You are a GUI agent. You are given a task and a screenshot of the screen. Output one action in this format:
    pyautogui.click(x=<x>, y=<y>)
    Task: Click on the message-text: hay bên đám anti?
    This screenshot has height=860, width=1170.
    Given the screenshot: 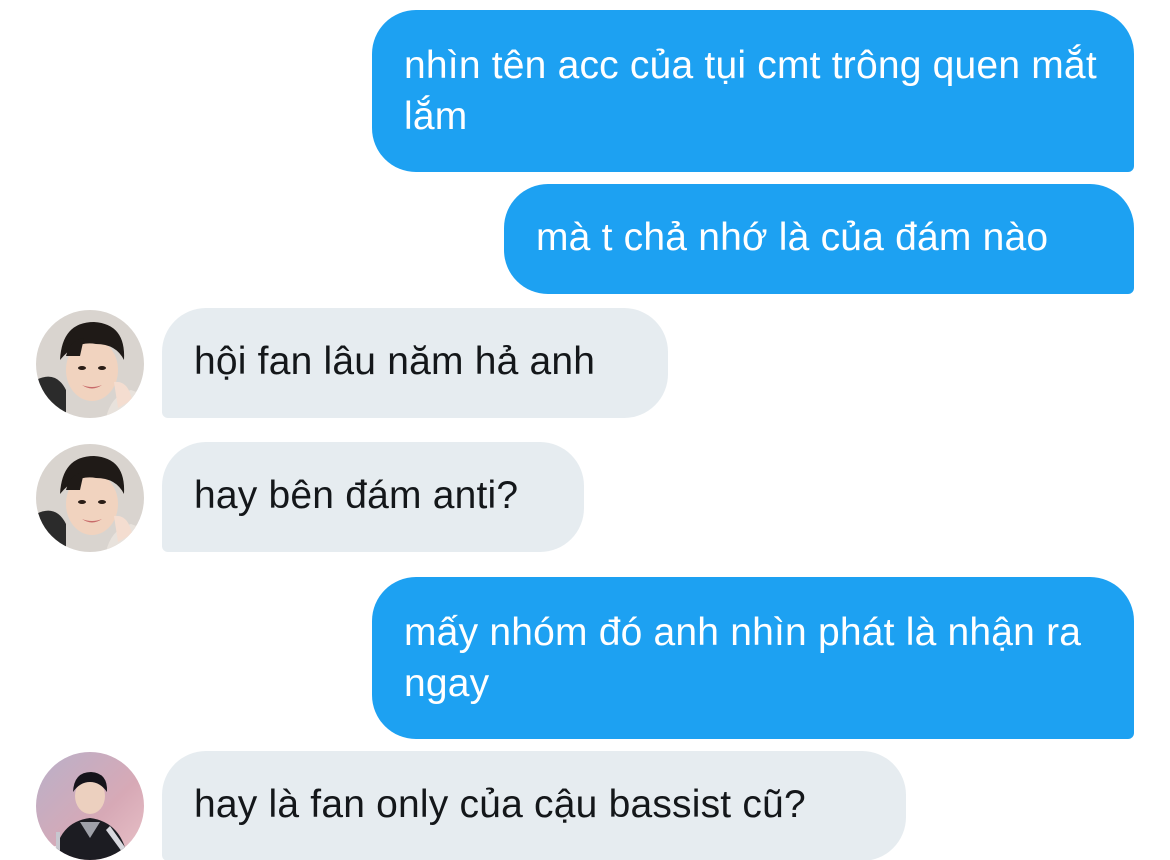 What is the action you would take?
    pyautogui.click(x=356, y=495)
    